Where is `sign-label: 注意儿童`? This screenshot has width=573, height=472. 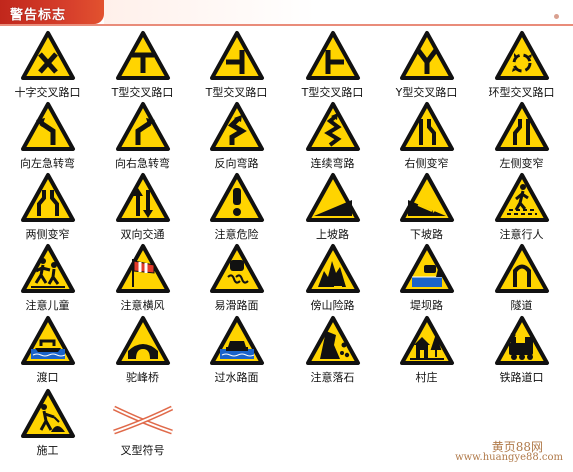
sign-label: 注意儿童 is located at coordinates (47, 305).